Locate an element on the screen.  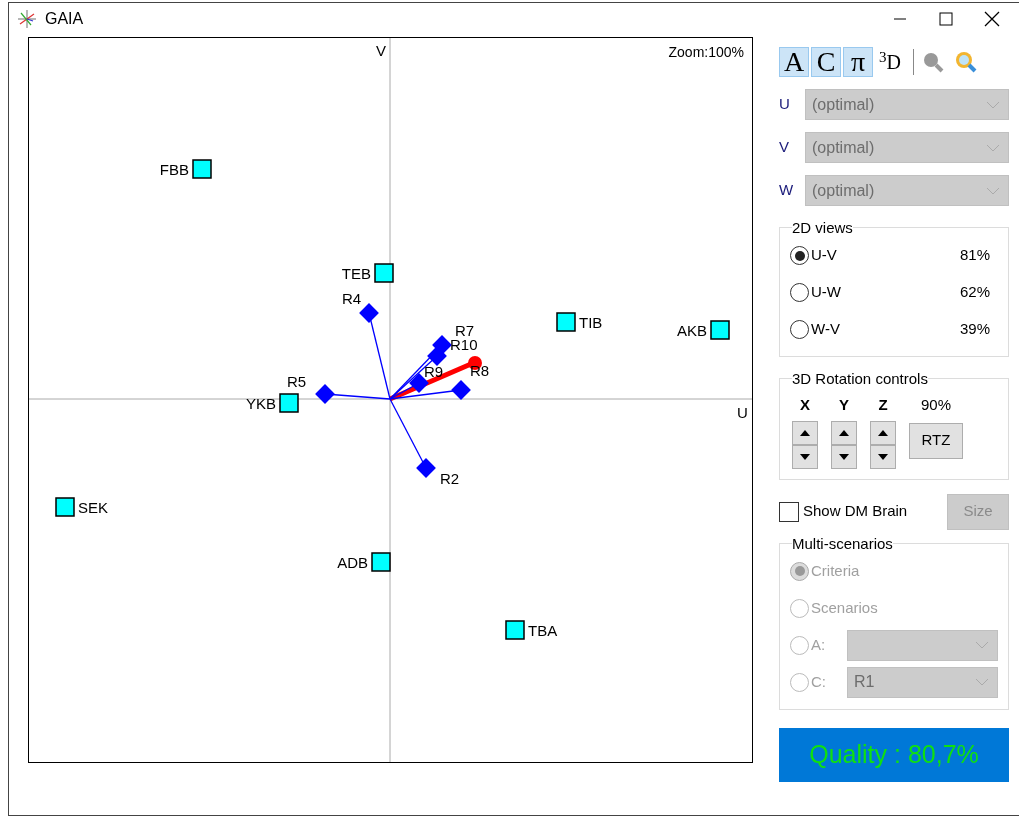
window-title: GAIA is located at coordinates (64, 19).